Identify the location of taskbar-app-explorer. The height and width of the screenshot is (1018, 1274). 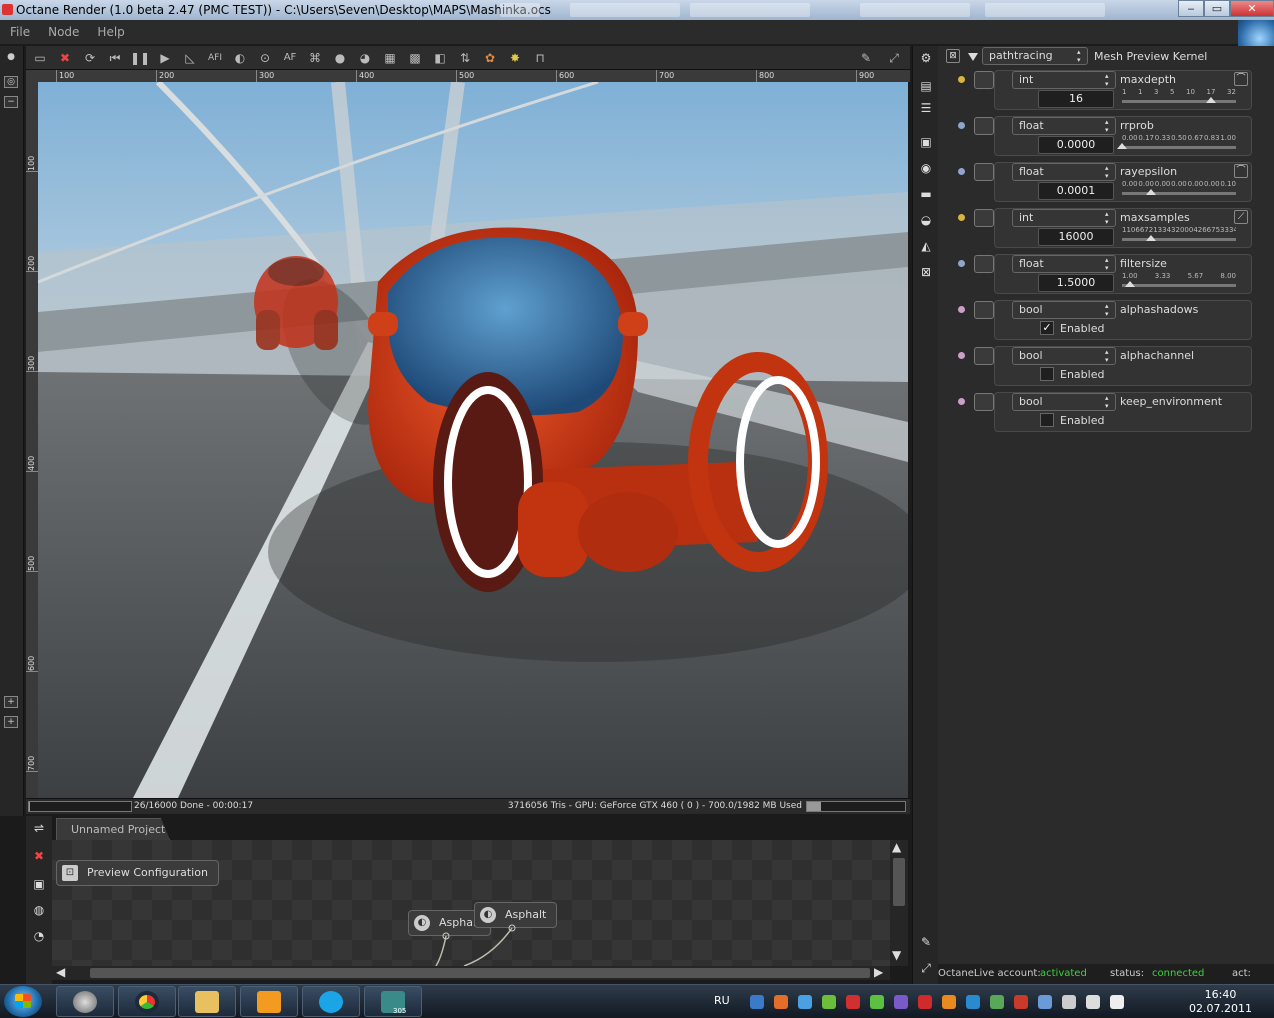
(207, 1001).